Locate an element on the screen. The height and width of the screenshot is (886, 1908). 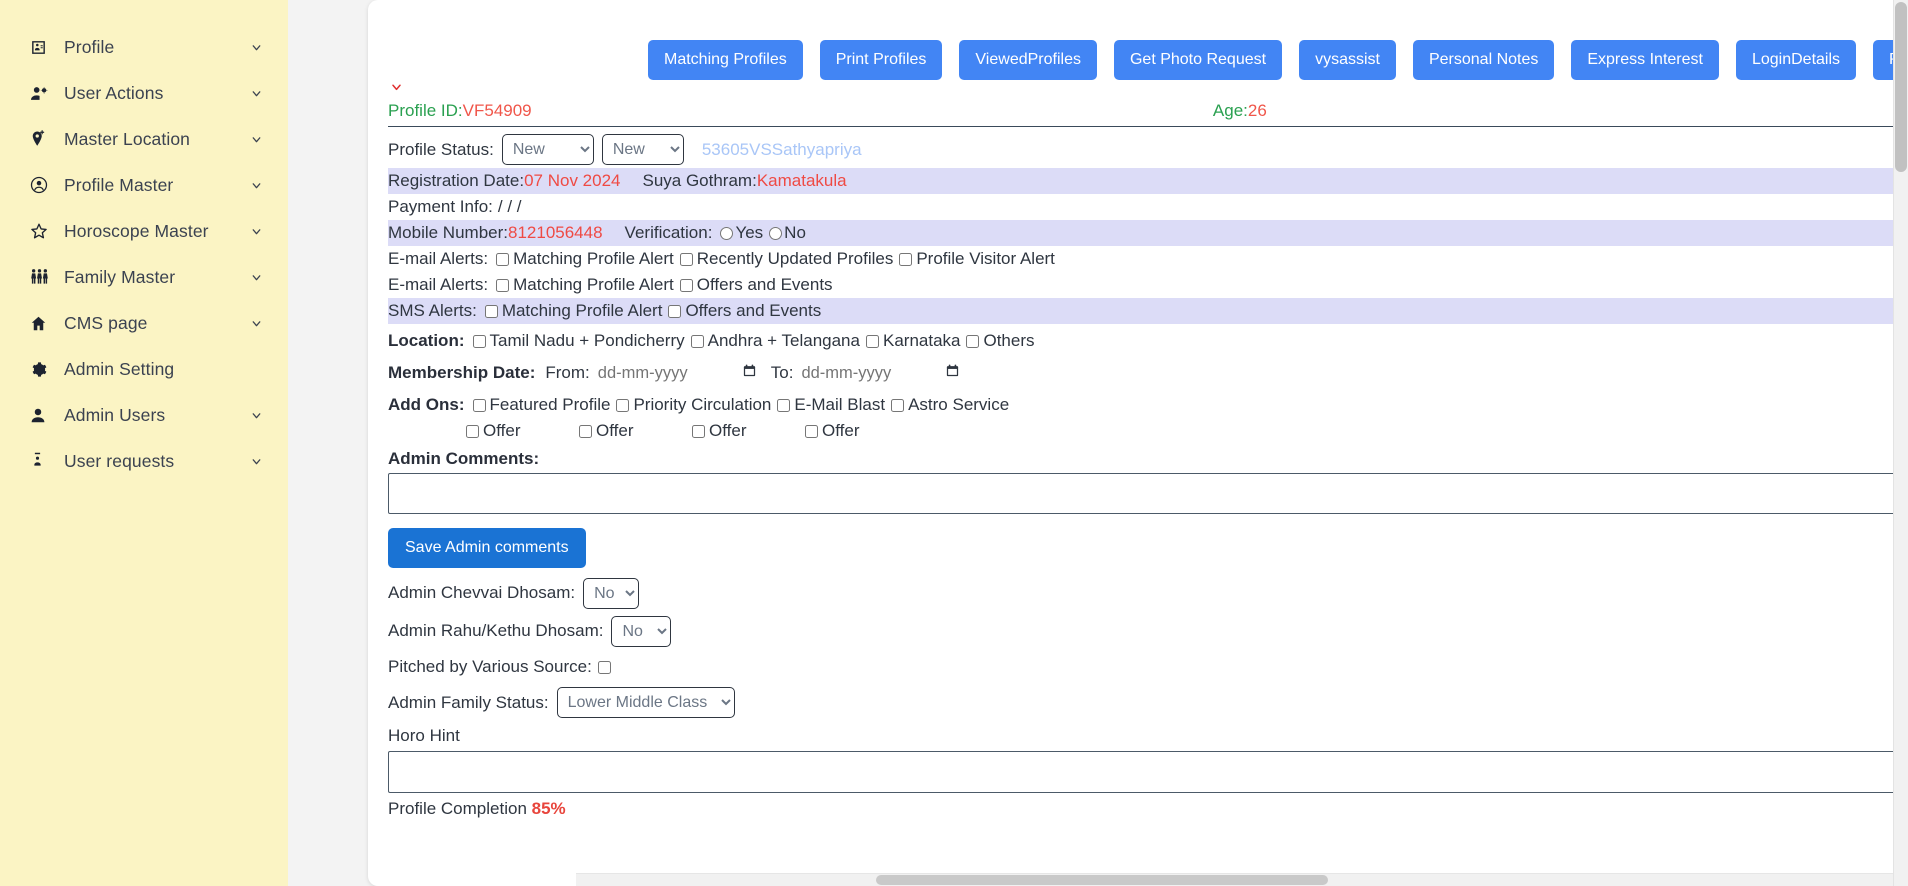
sidebar-item-horoscope-master: Horoscope Master is located at coordinates (144, 231).